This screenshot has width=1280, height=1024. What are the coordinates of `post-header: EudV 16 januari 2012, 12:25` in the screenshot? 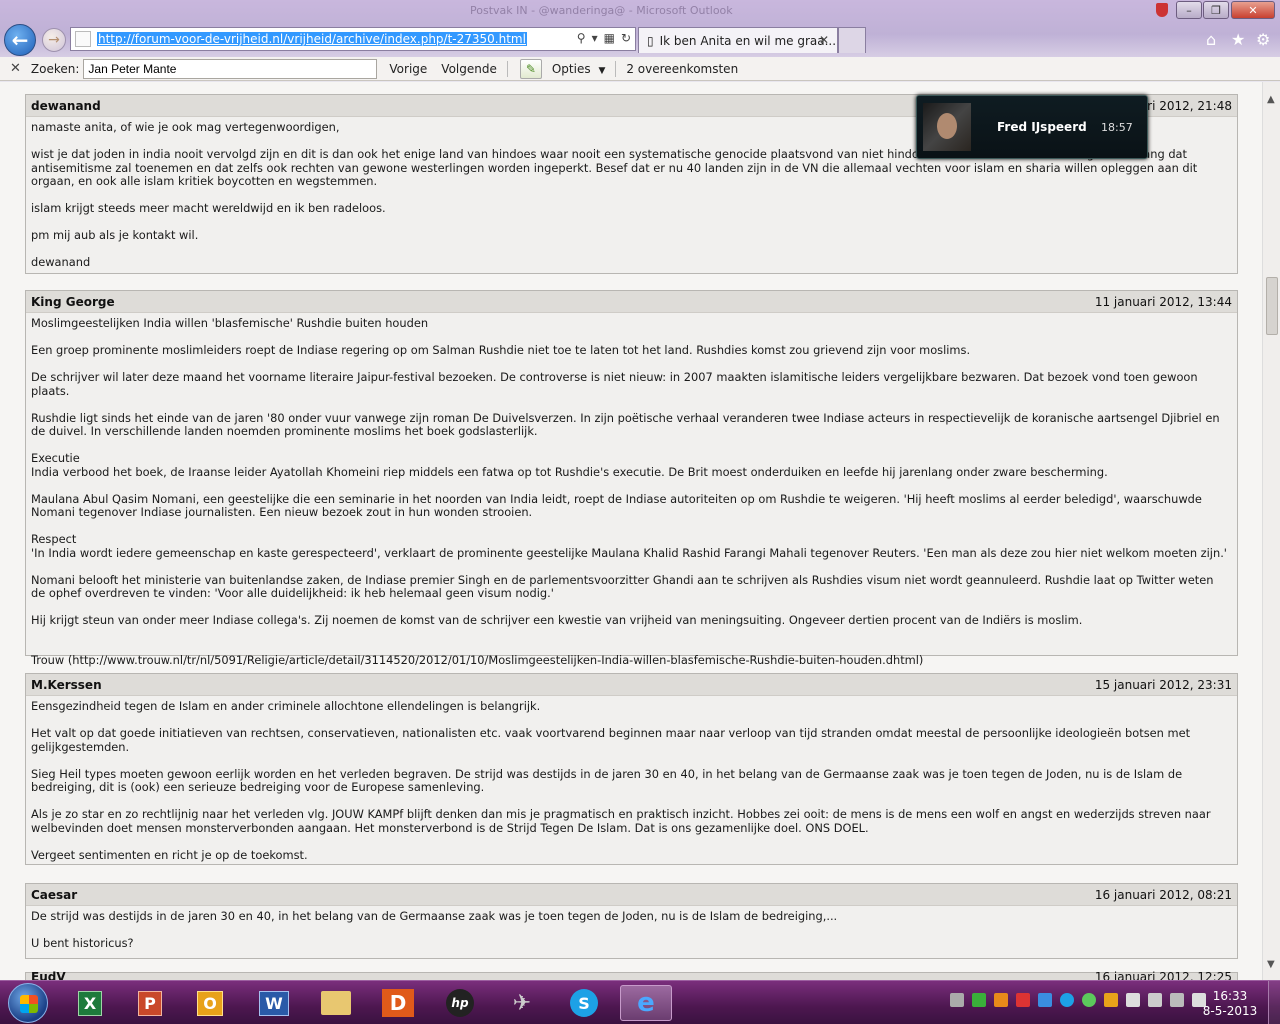 It's located at (631, 975).